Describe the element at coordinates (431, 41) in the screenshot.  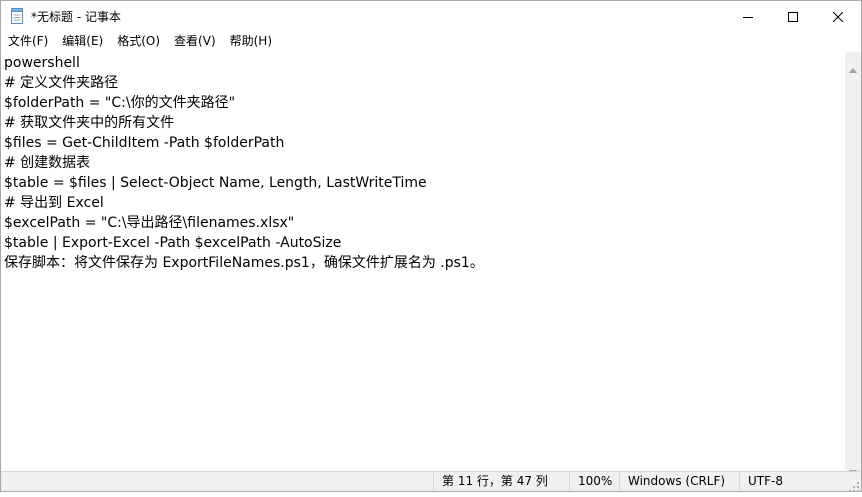
I see `menu-bar: 文件(F) 编辑(E) 格式(O) 查看(V) 帮助(H)` at that location.